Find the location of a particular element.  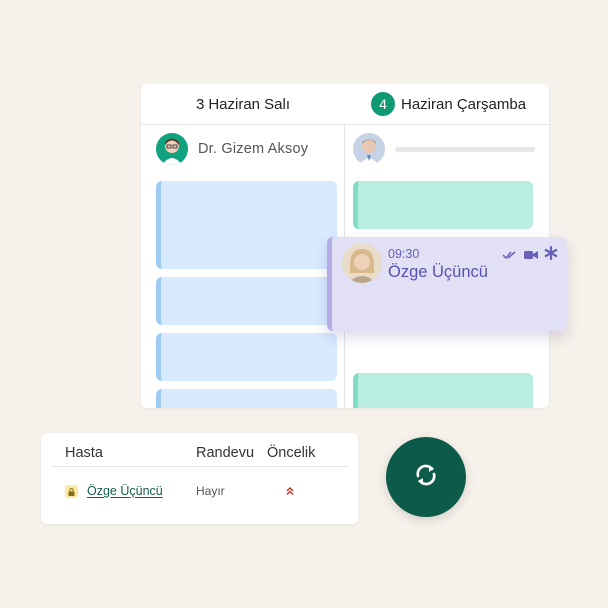

asterisk-icon is located at coordinates (551, 255).